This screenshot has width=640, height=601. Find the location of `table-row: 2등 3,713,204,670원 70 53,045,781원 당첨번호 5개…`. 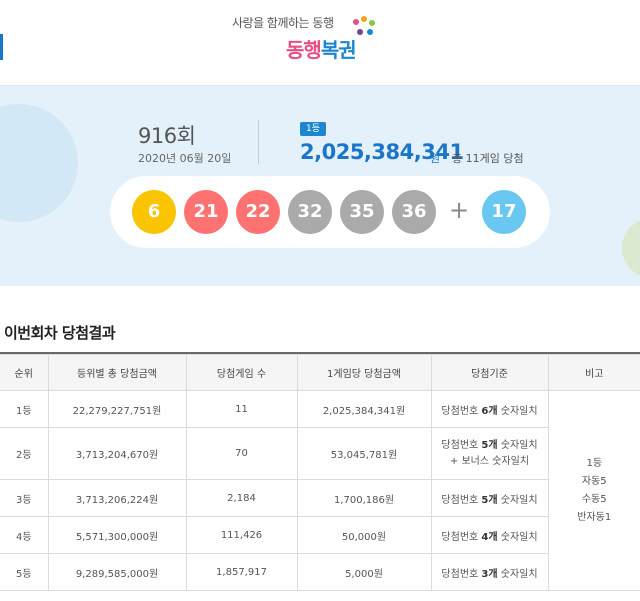

table-row: 2등 3,713,204,670원 70 53,045,781원 당첨번호 5개… is located at coordinates (320, 453).